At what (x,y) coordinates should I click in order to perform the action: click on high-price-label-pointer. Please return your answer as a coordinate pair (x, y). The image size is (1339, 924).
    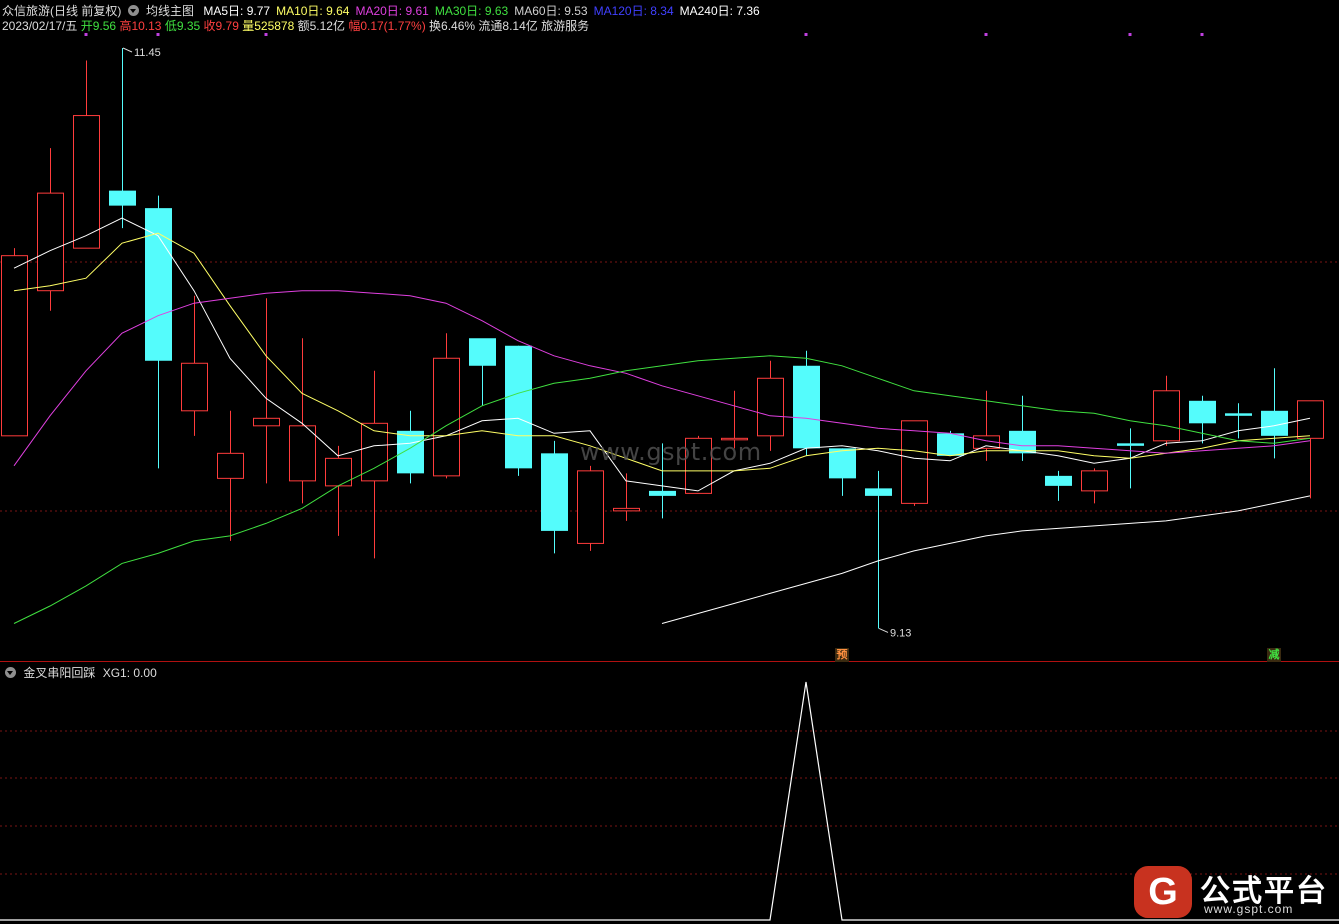
    Looking at the image, I should click on (127, 50).